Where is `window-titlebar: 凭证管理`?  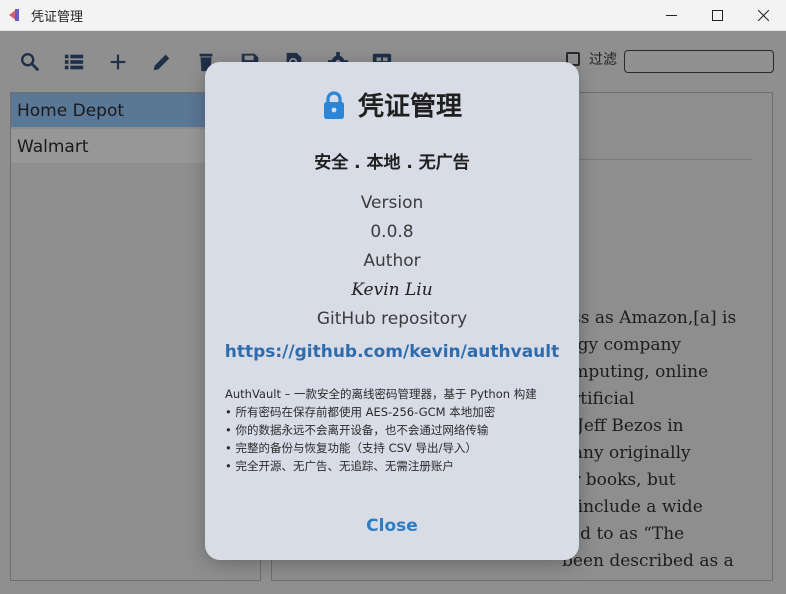 window-titlebar: 凭证管理 is located at coordinates (393, 15).